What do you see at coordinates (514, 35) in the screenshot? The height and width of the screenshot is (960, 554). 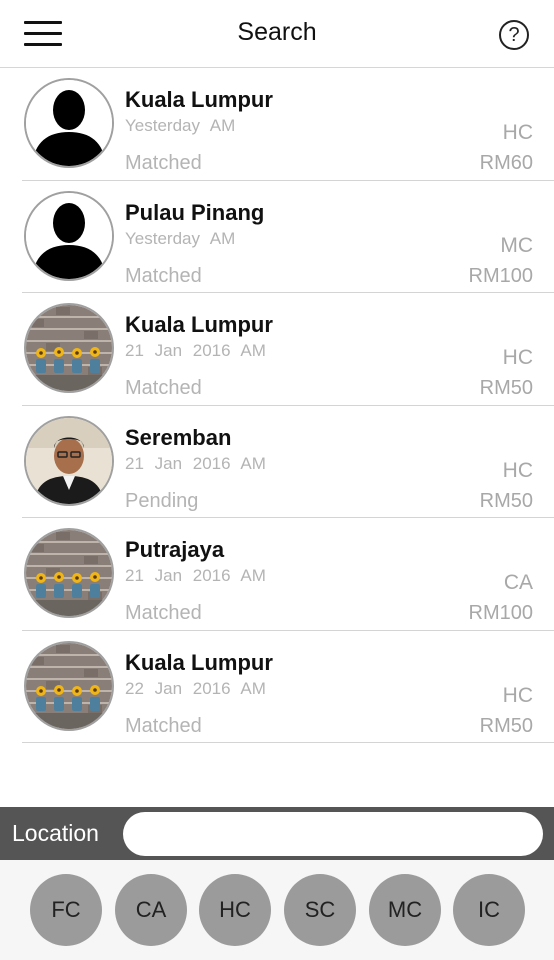 I see `help-icon: ?` at bounding box center [514, 35].